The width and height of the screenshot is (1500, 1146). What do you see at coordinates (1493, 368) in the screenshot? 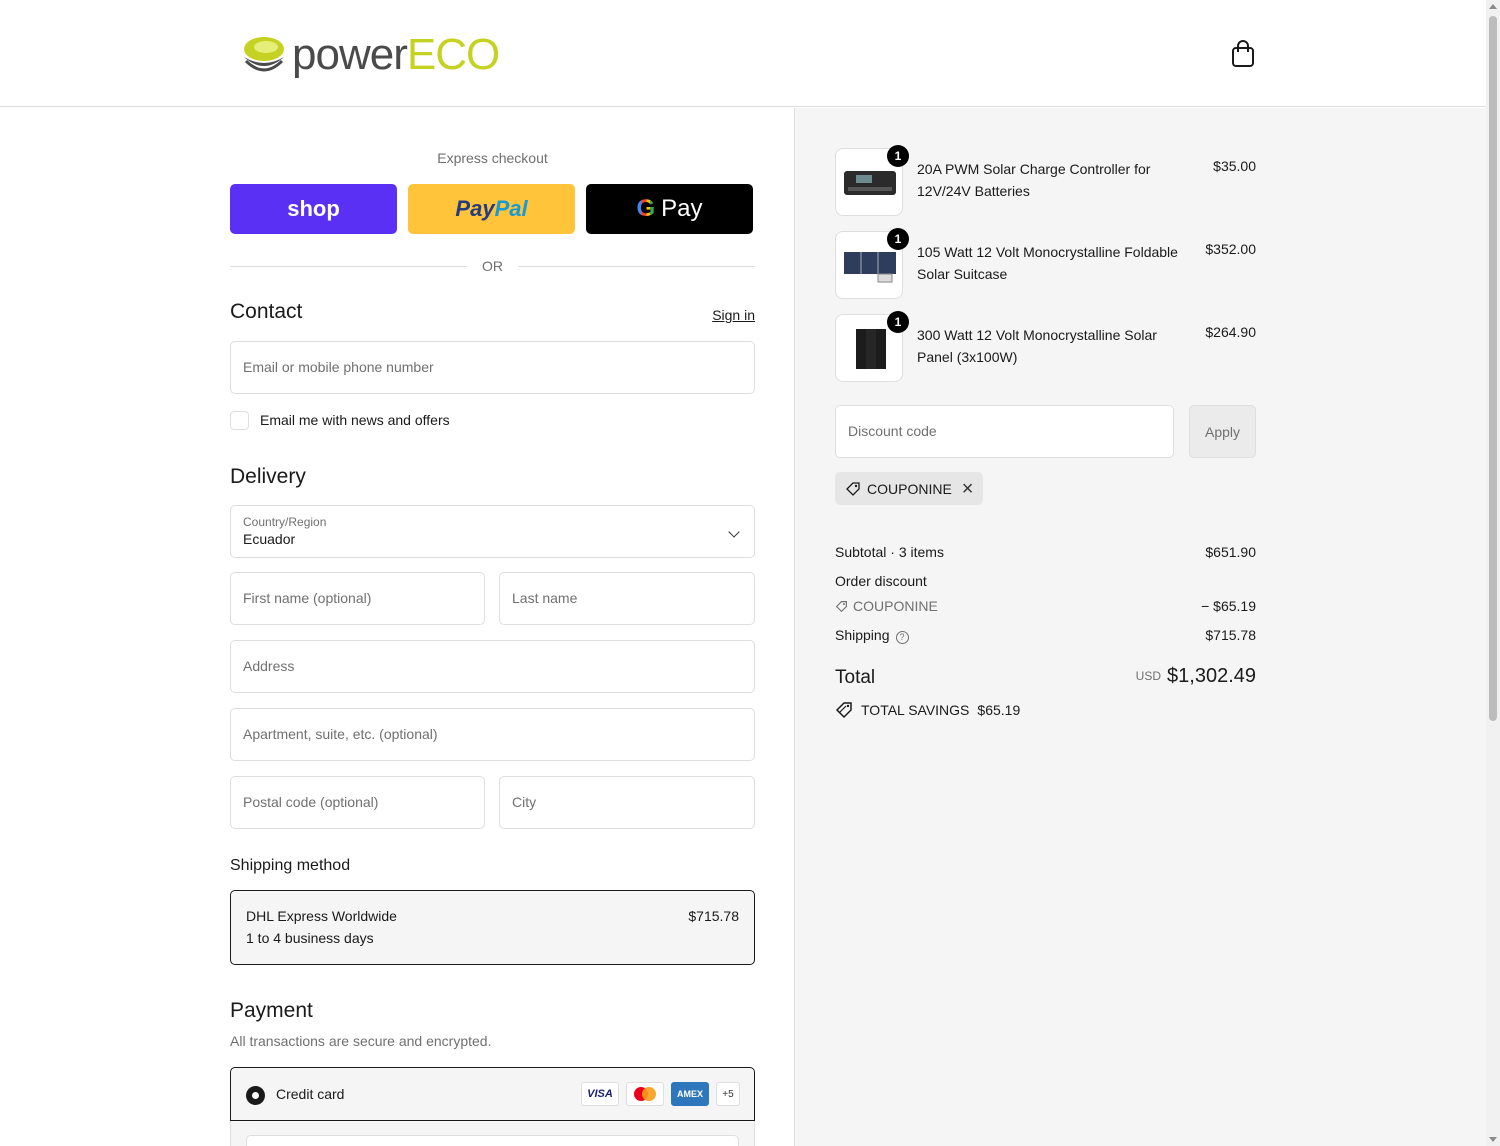
I see `scrollbar-thumb` at bounding box center [1493, 368].